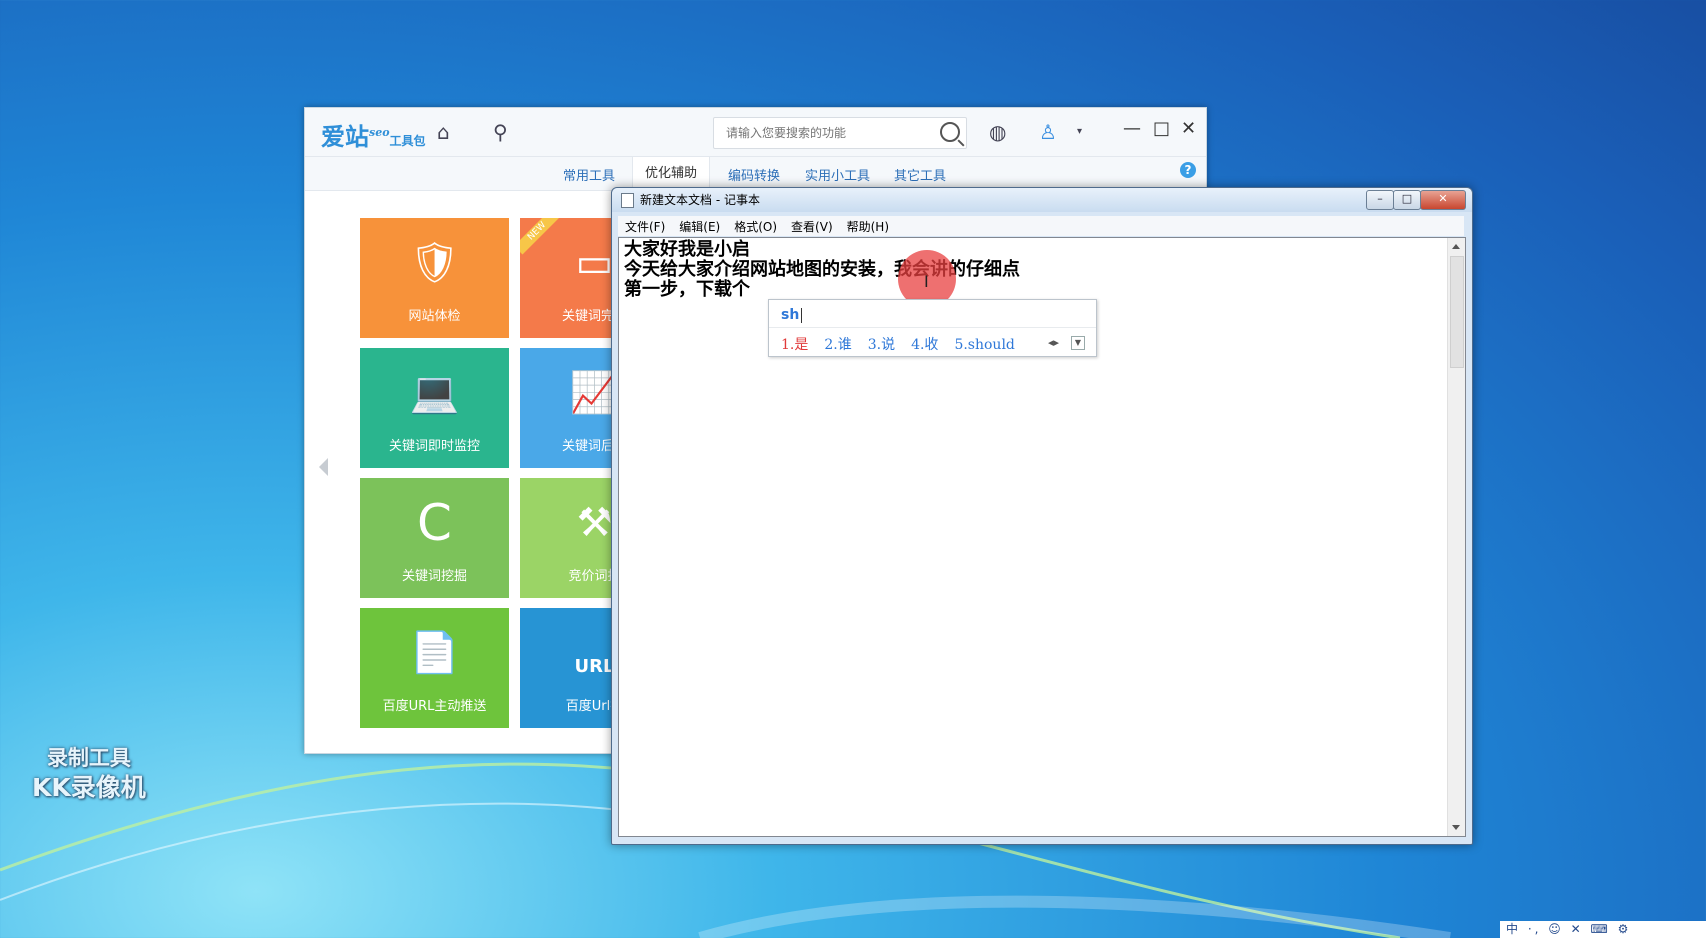 Image resolution: width=1706 pixels, height=938 pixels. What do you see at coordinates (434, 393) in the screenshot?
I see `laptop-wifi-icon: 💻` at bounding box center [434, 393].